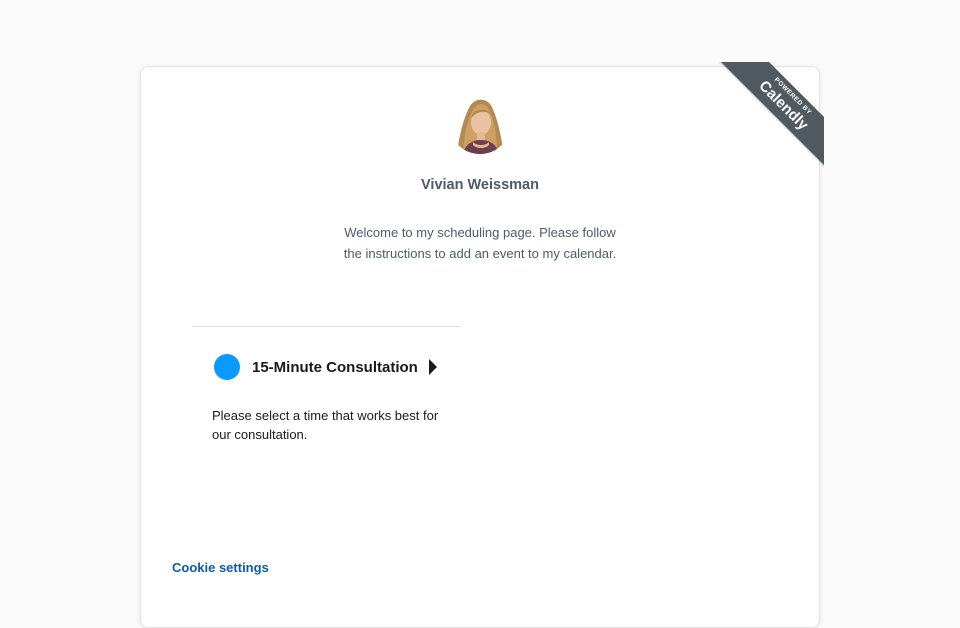 Image resolution: width=960 pixels, height=628 pixels. I want to click on event-type-15-minute-consultation: 15-Minute Consultation, so click(325, 367).